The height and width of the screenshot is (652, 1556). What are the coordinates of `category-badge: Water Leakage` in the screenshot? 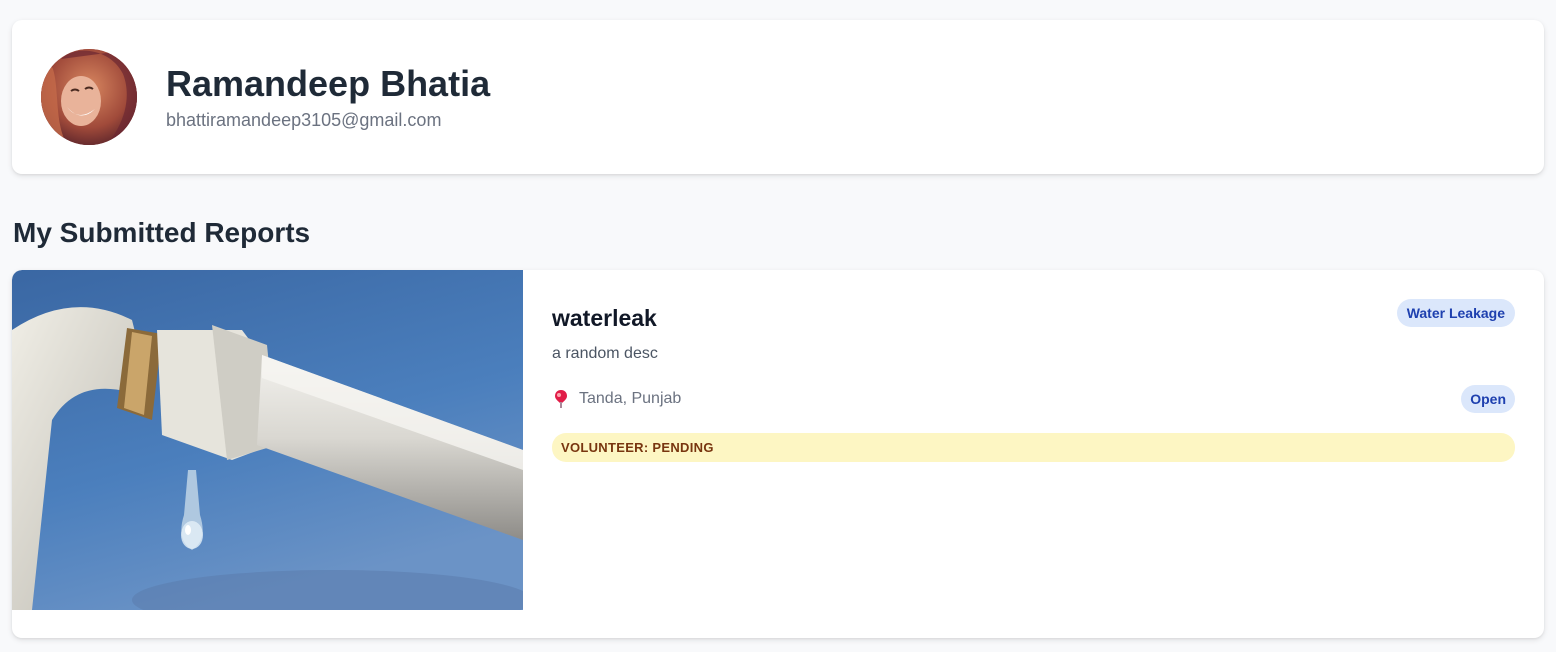 It's located at (1455, 313).